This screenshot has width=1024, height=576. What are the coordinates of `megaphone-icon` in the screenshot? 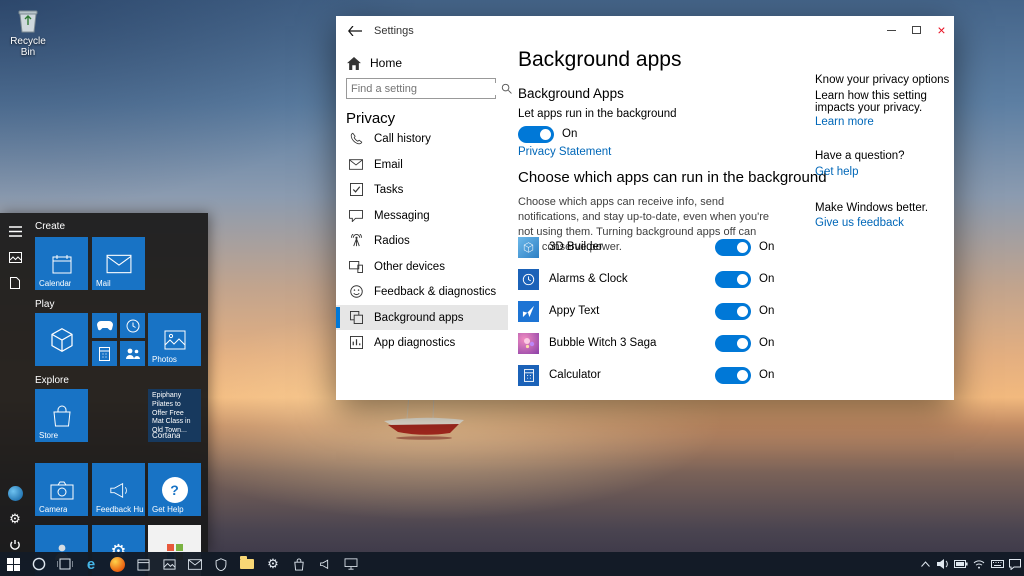 It's located at (118, 490).